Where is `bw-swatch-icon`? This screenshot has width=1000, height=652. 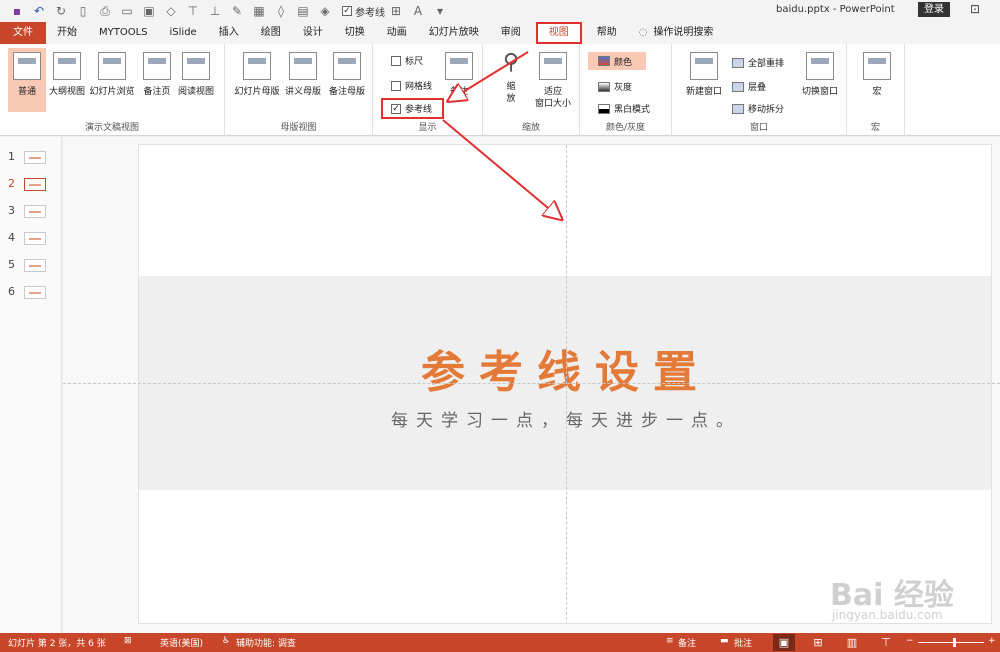
bw-swatch-icon is located at coordinates (604, 108).